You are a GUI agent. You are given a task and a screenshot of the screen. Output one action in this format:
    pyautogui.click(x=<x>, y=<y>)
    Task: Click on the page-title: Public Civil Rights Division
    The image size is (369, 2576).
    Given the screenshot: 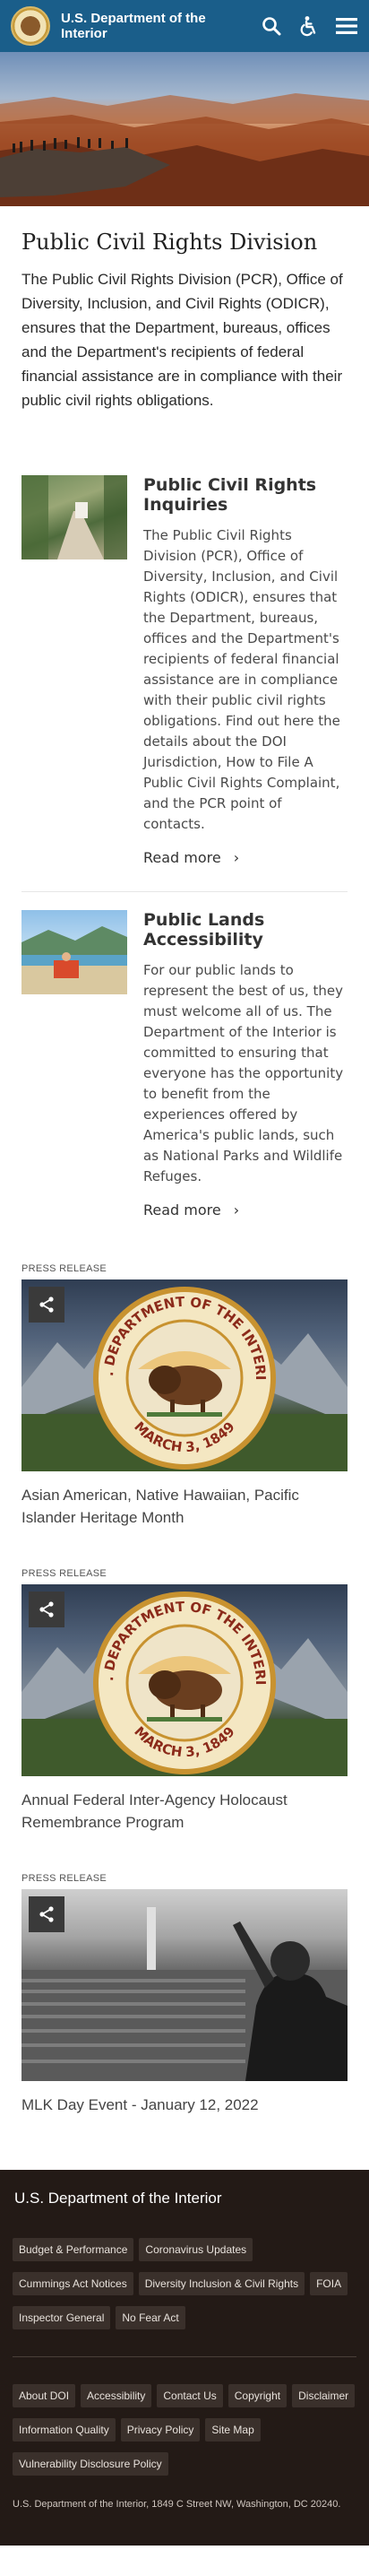 What is the action you would take?
    pyautogui.click(x=170, y=242)
    